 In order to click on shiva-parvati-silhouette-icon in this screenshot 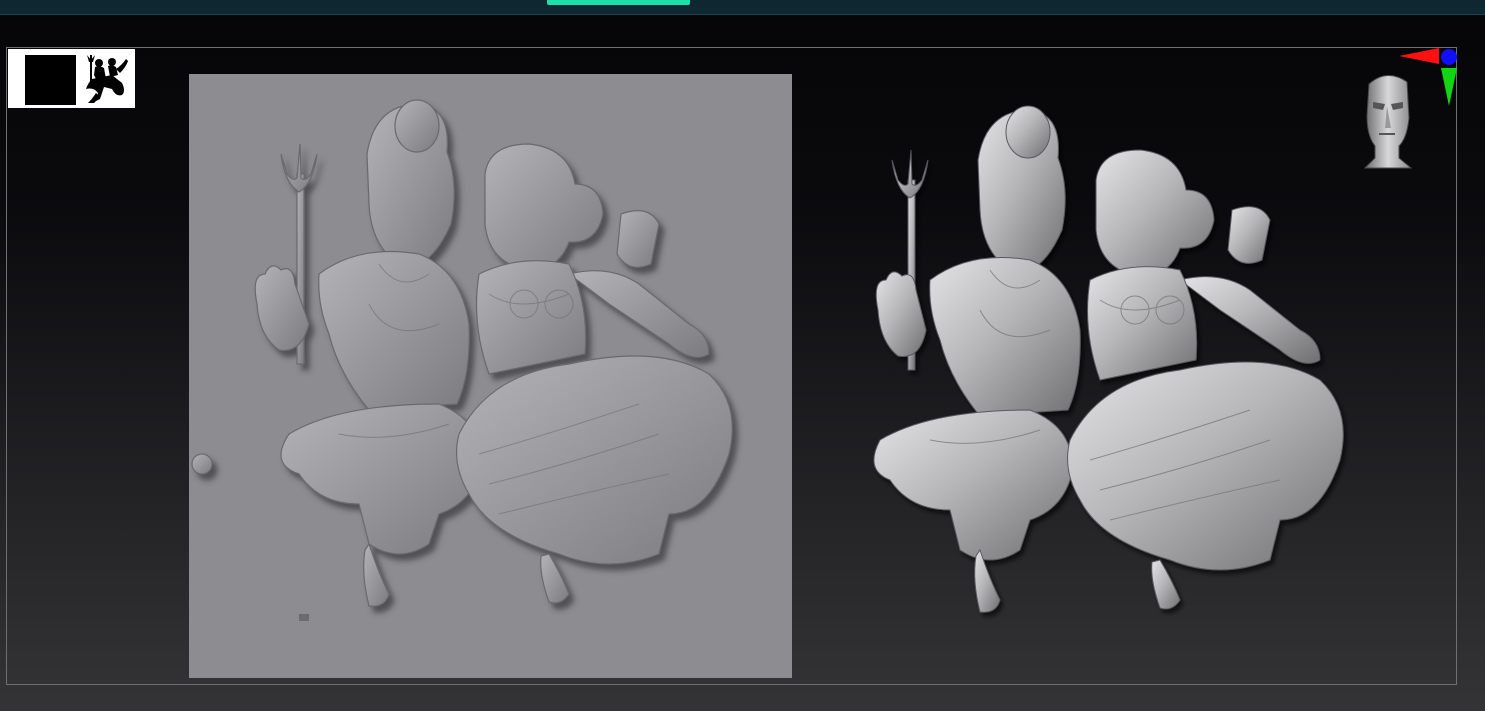, I will do `click(107, 79)`.